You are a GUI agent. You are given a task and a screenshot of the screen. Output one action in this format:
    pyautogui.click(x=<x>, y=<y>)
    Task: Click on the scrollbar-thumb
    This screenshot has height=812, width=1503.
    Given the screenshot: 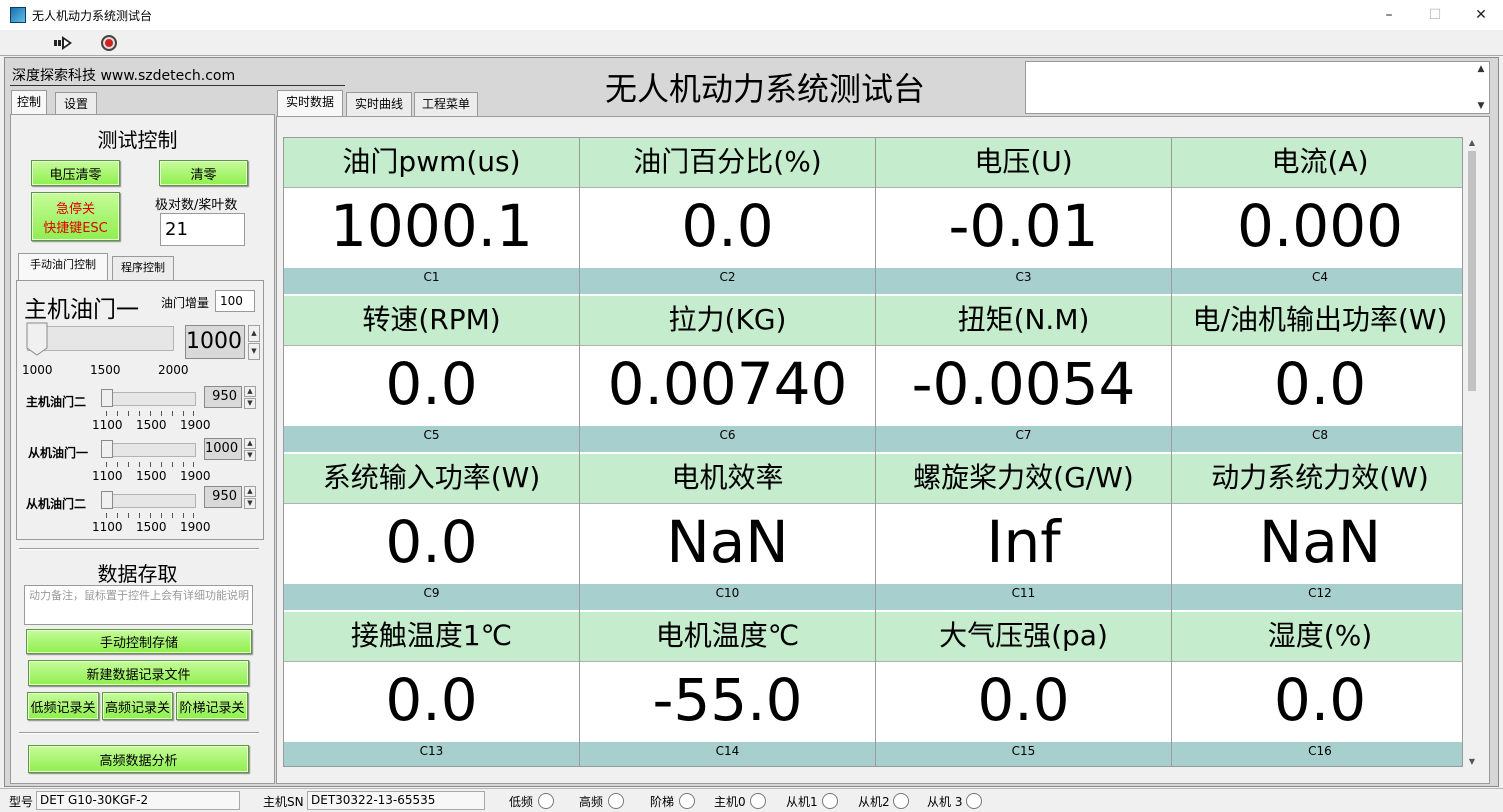 What is the action you would take?
    pyautogui.click(x=1472, y=271)
    